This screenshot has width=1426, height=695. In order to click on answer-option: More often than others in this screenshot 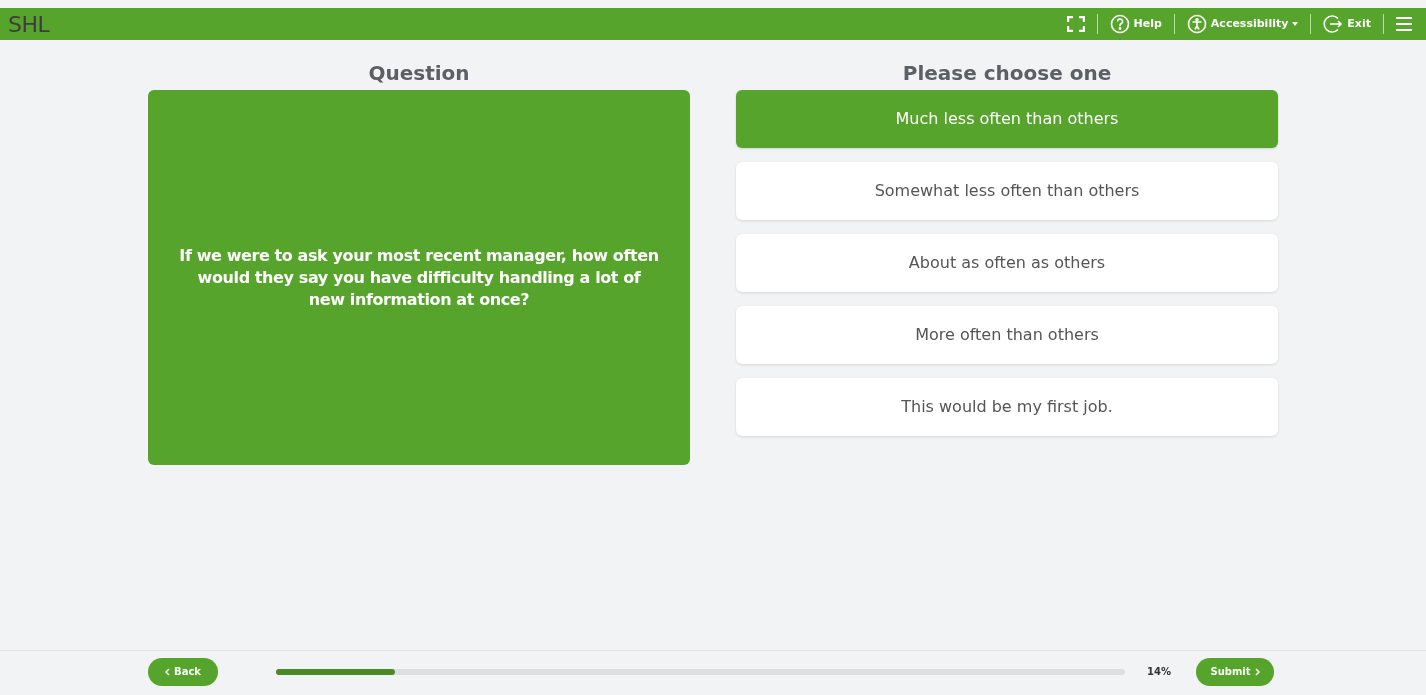, I will do `click(1007, 335)`.